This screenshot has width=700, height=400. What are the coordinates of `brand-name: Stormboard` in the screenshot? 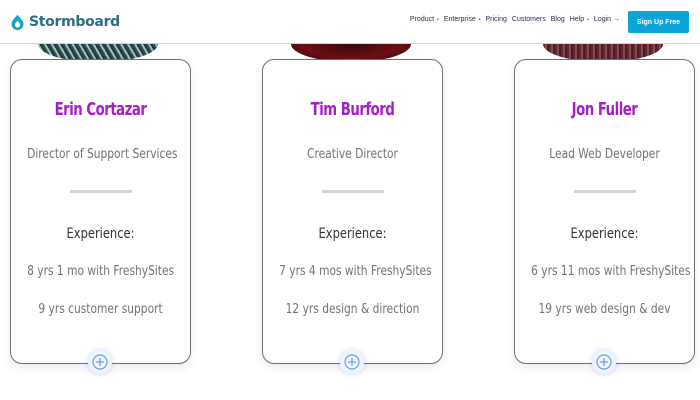 It's located at (74, 22).